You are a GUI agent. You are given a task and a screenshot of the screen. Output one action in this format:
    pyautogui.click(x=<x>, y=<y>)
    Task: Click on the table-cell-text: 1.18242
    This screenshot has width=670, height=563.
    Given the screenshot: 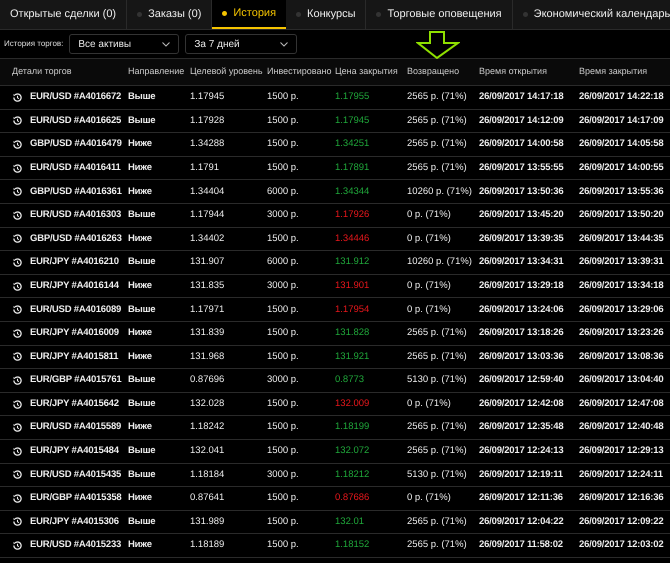 What is the action you would take?
    pyautogui.click(x=207, y=427)
    